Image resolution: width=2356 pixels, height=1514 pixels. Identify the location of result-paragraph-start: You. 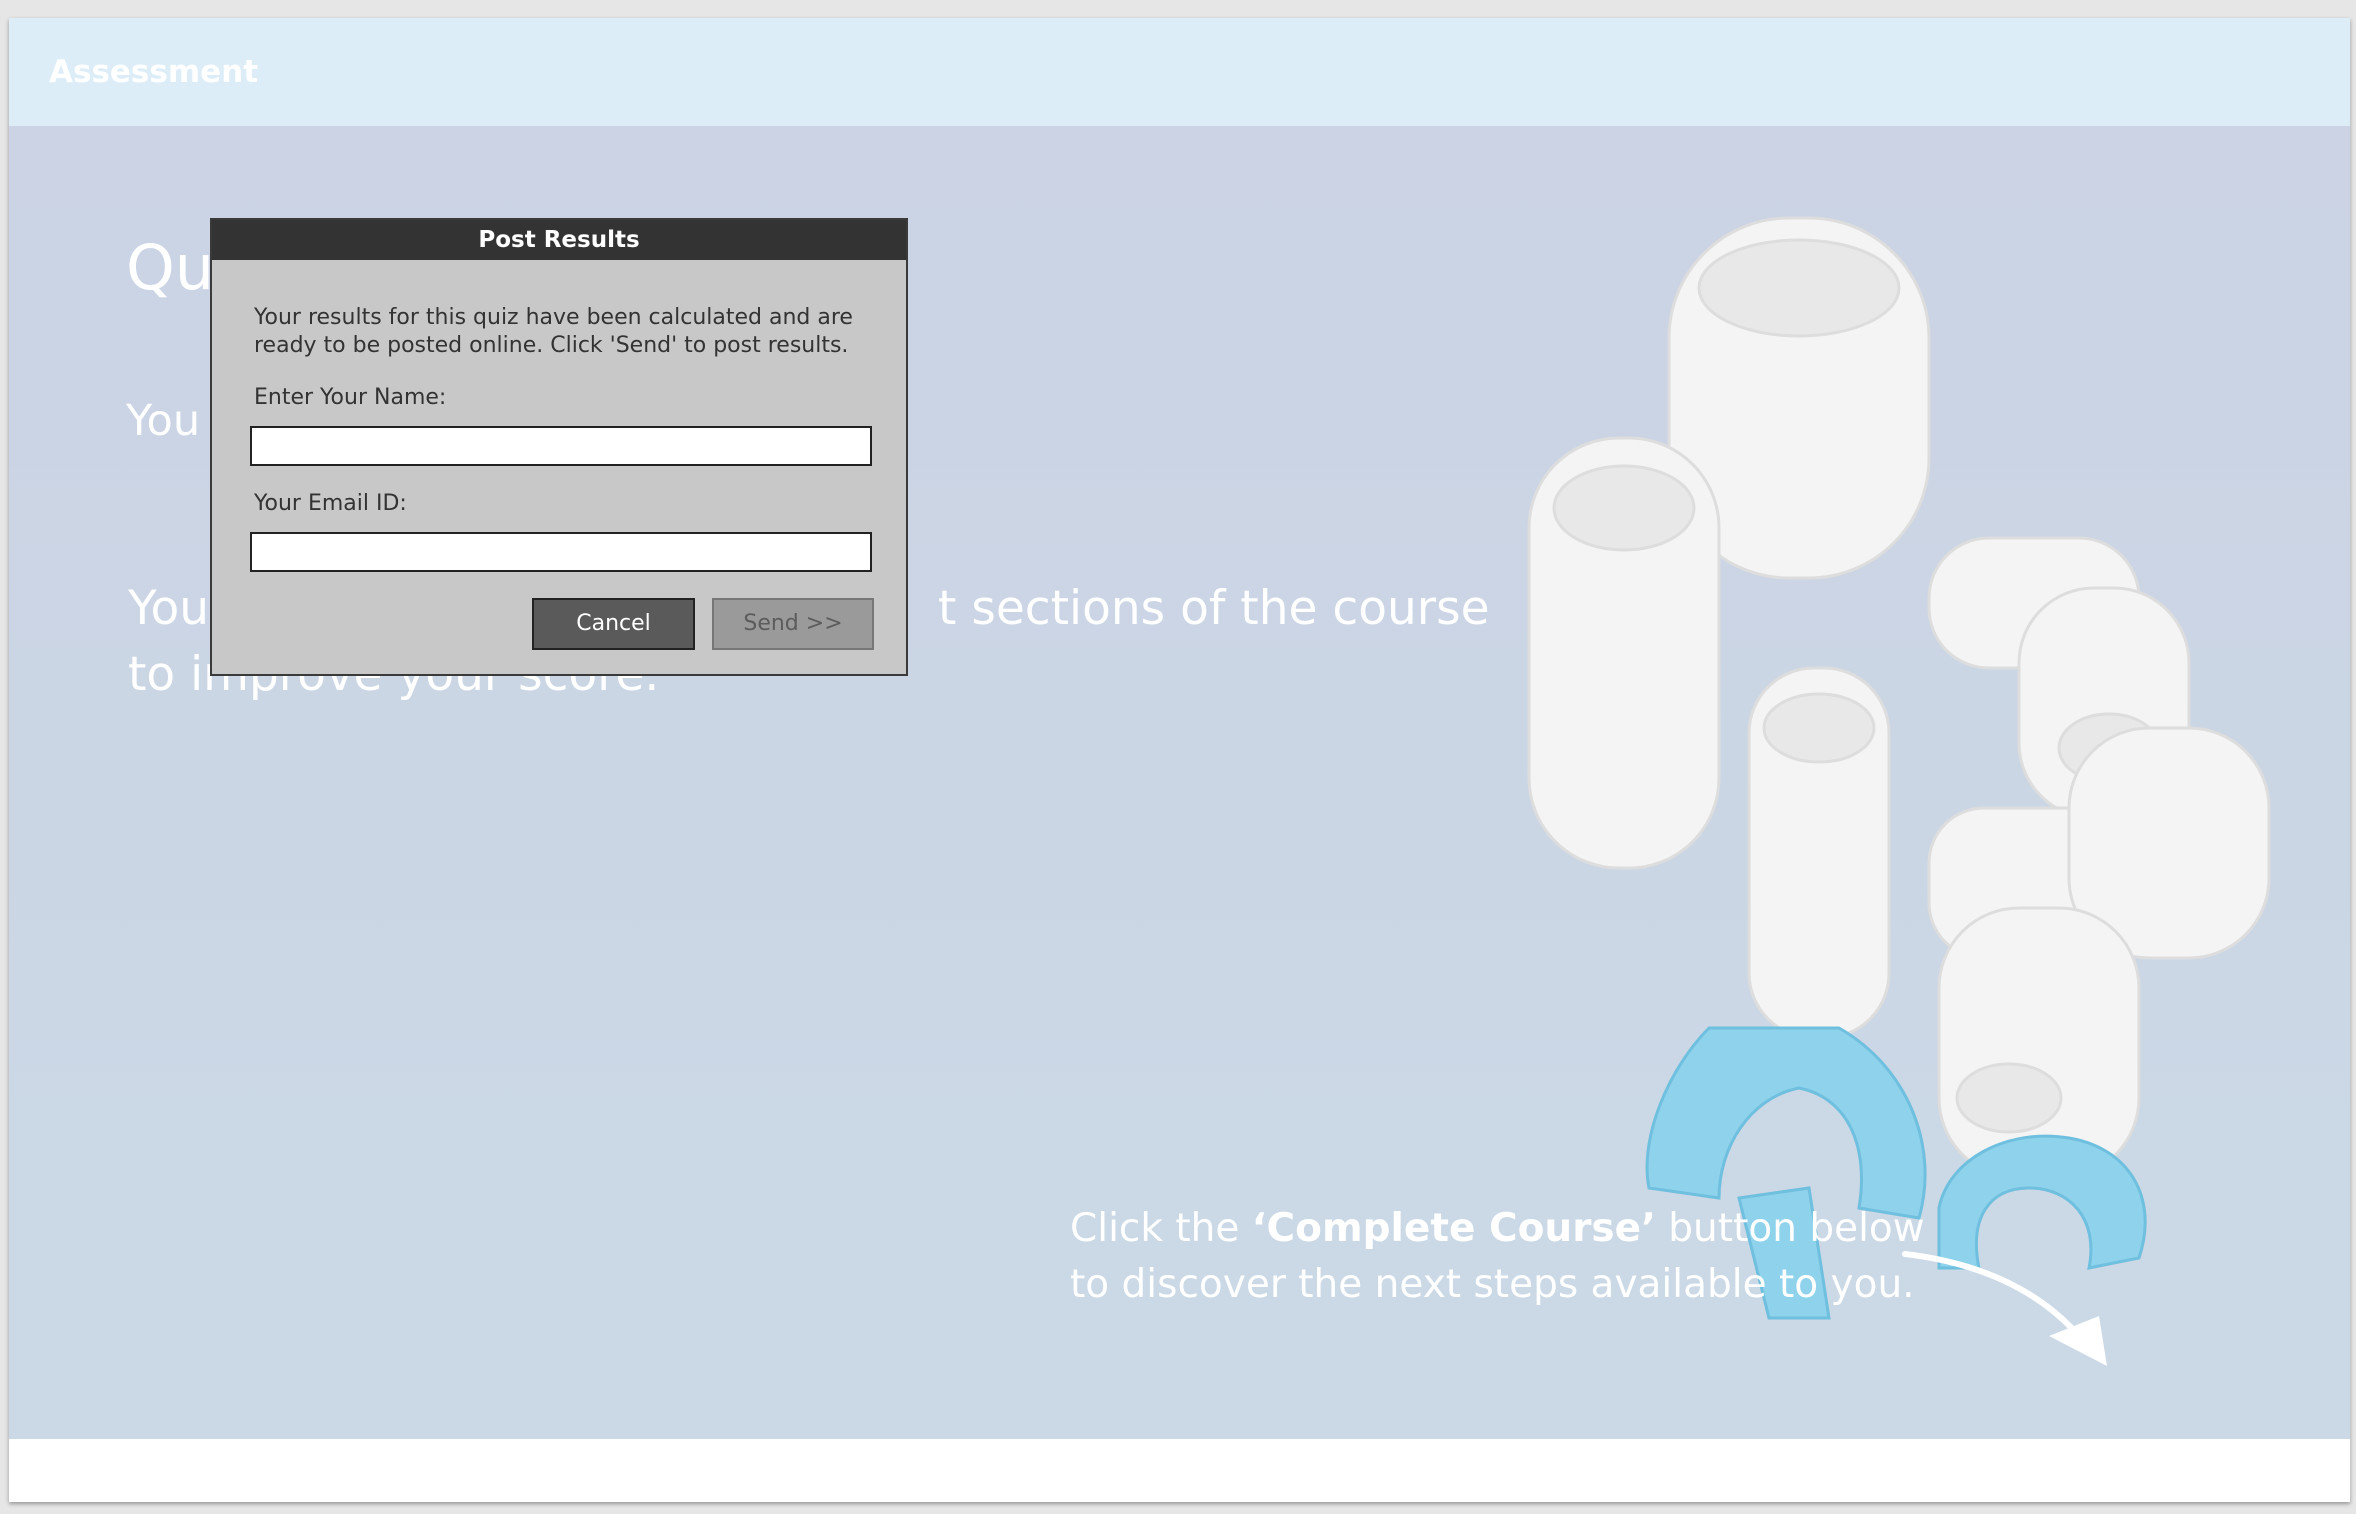
(169, 608).